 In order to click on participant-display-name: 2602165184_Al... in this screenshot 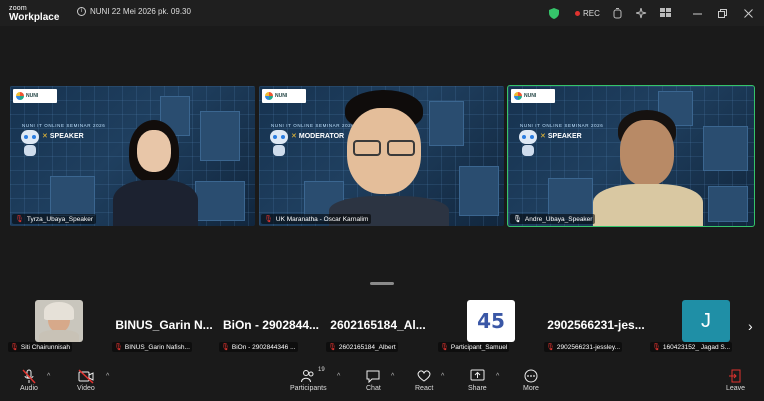, I will do `click(378, 325)`.